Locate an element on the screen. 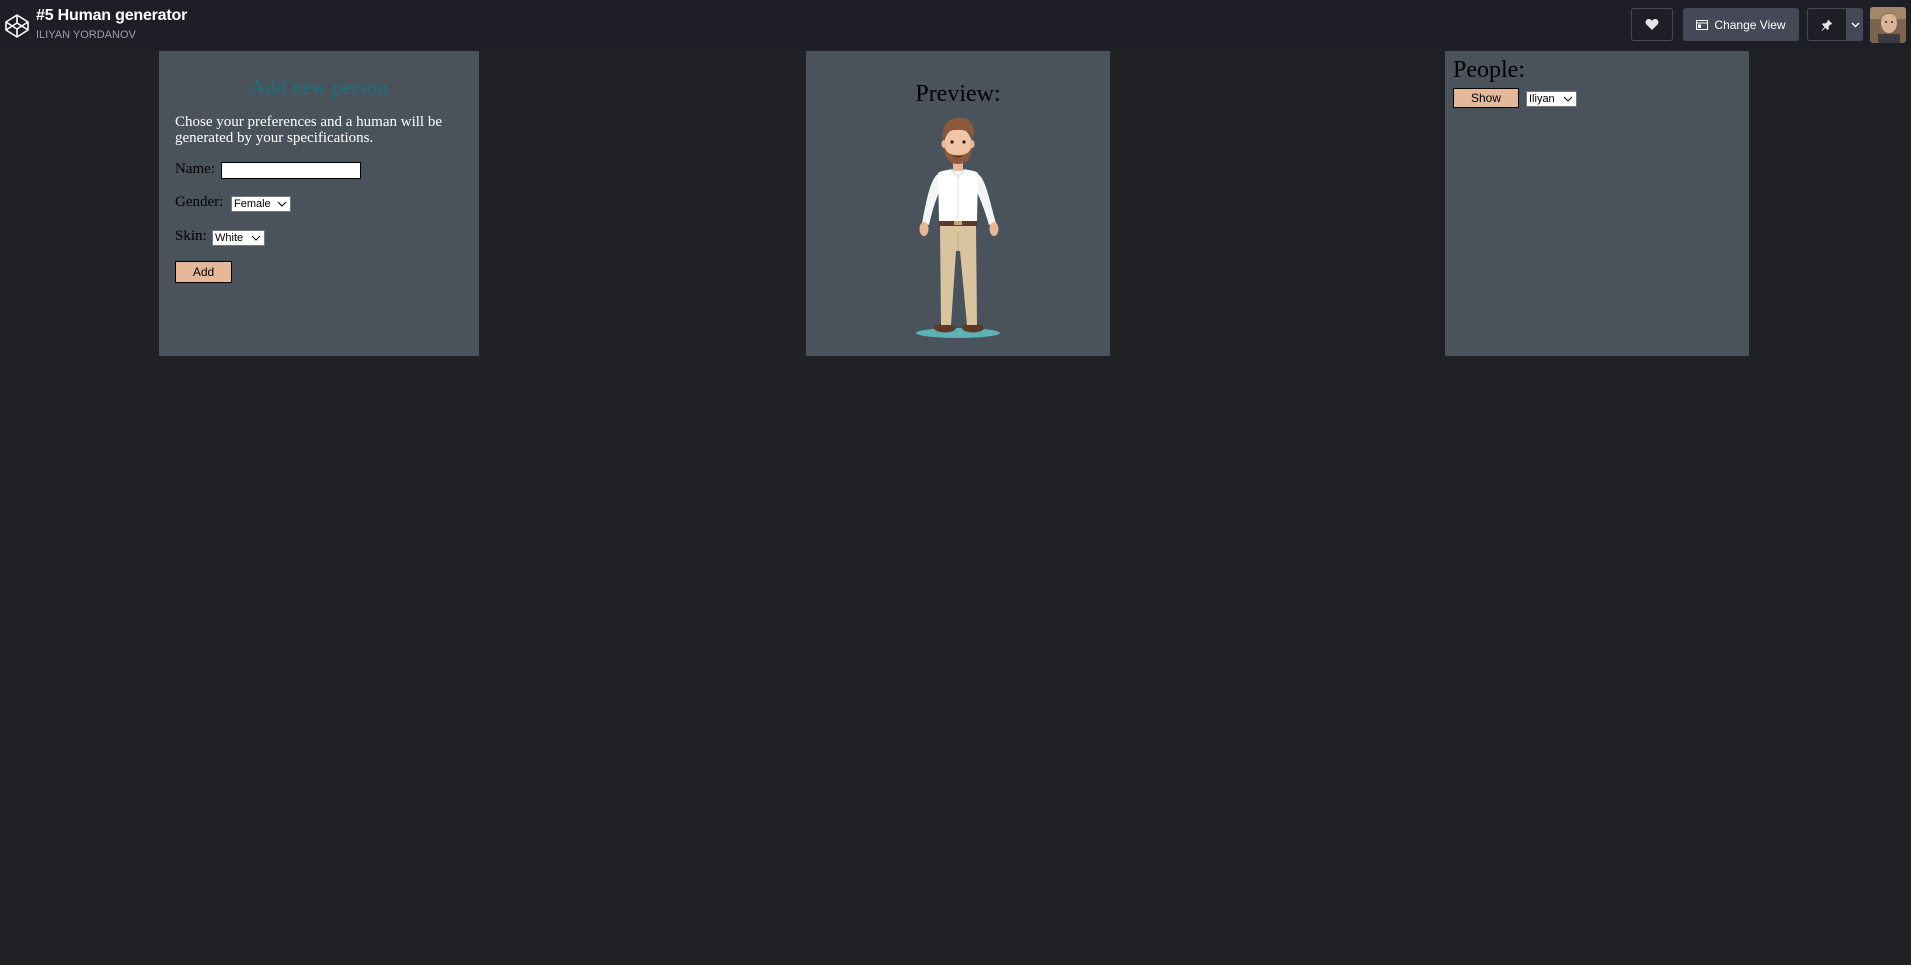 This screenshot has width=1911, height=965. person-selected-value: Iliyan is located at coordinates (1542, 99).